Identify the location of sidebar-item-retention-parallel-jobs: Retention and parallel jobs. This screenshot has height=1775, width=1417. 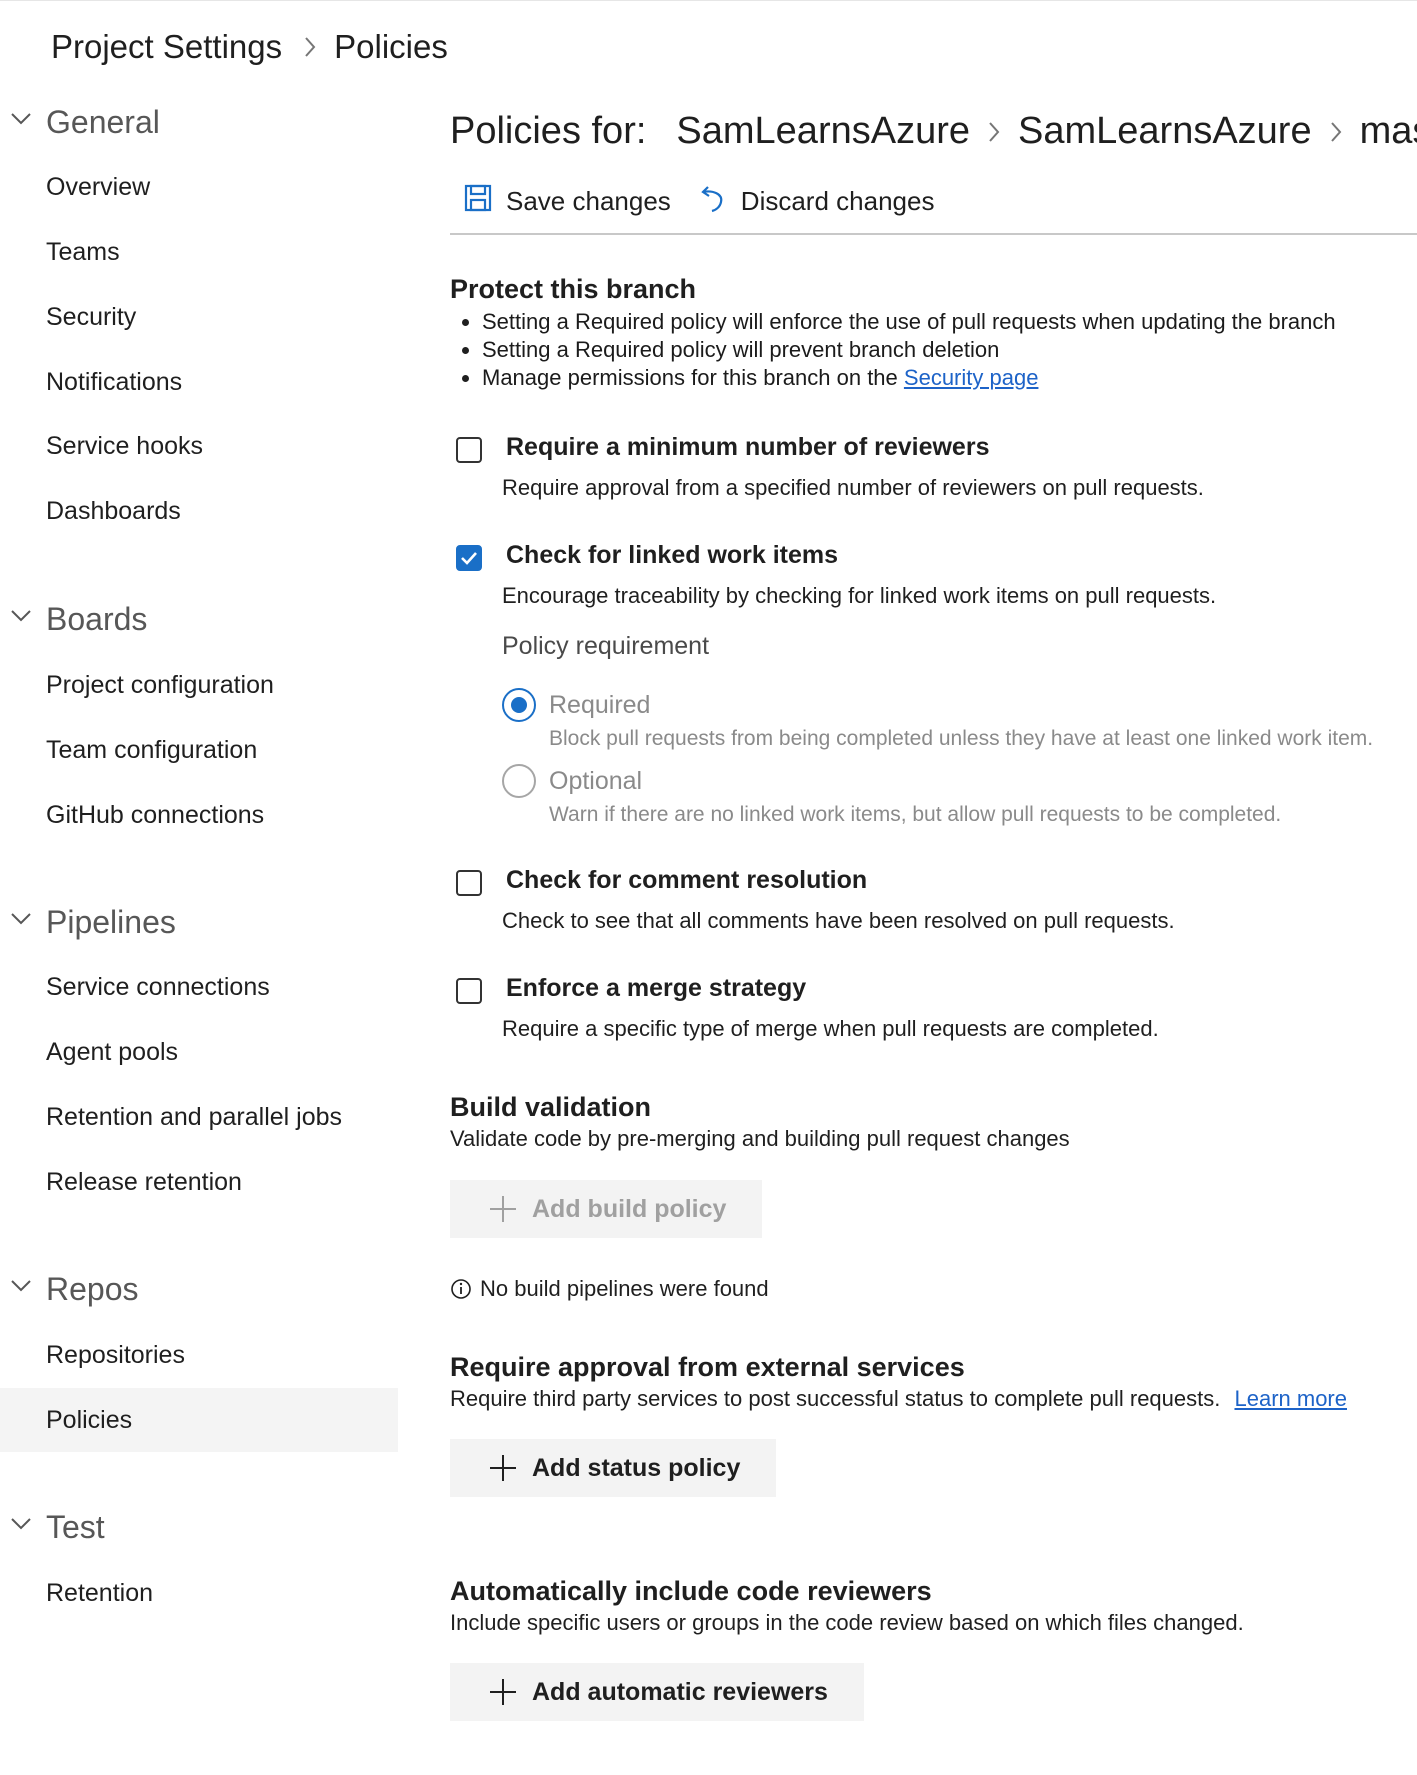
(199, 1117).